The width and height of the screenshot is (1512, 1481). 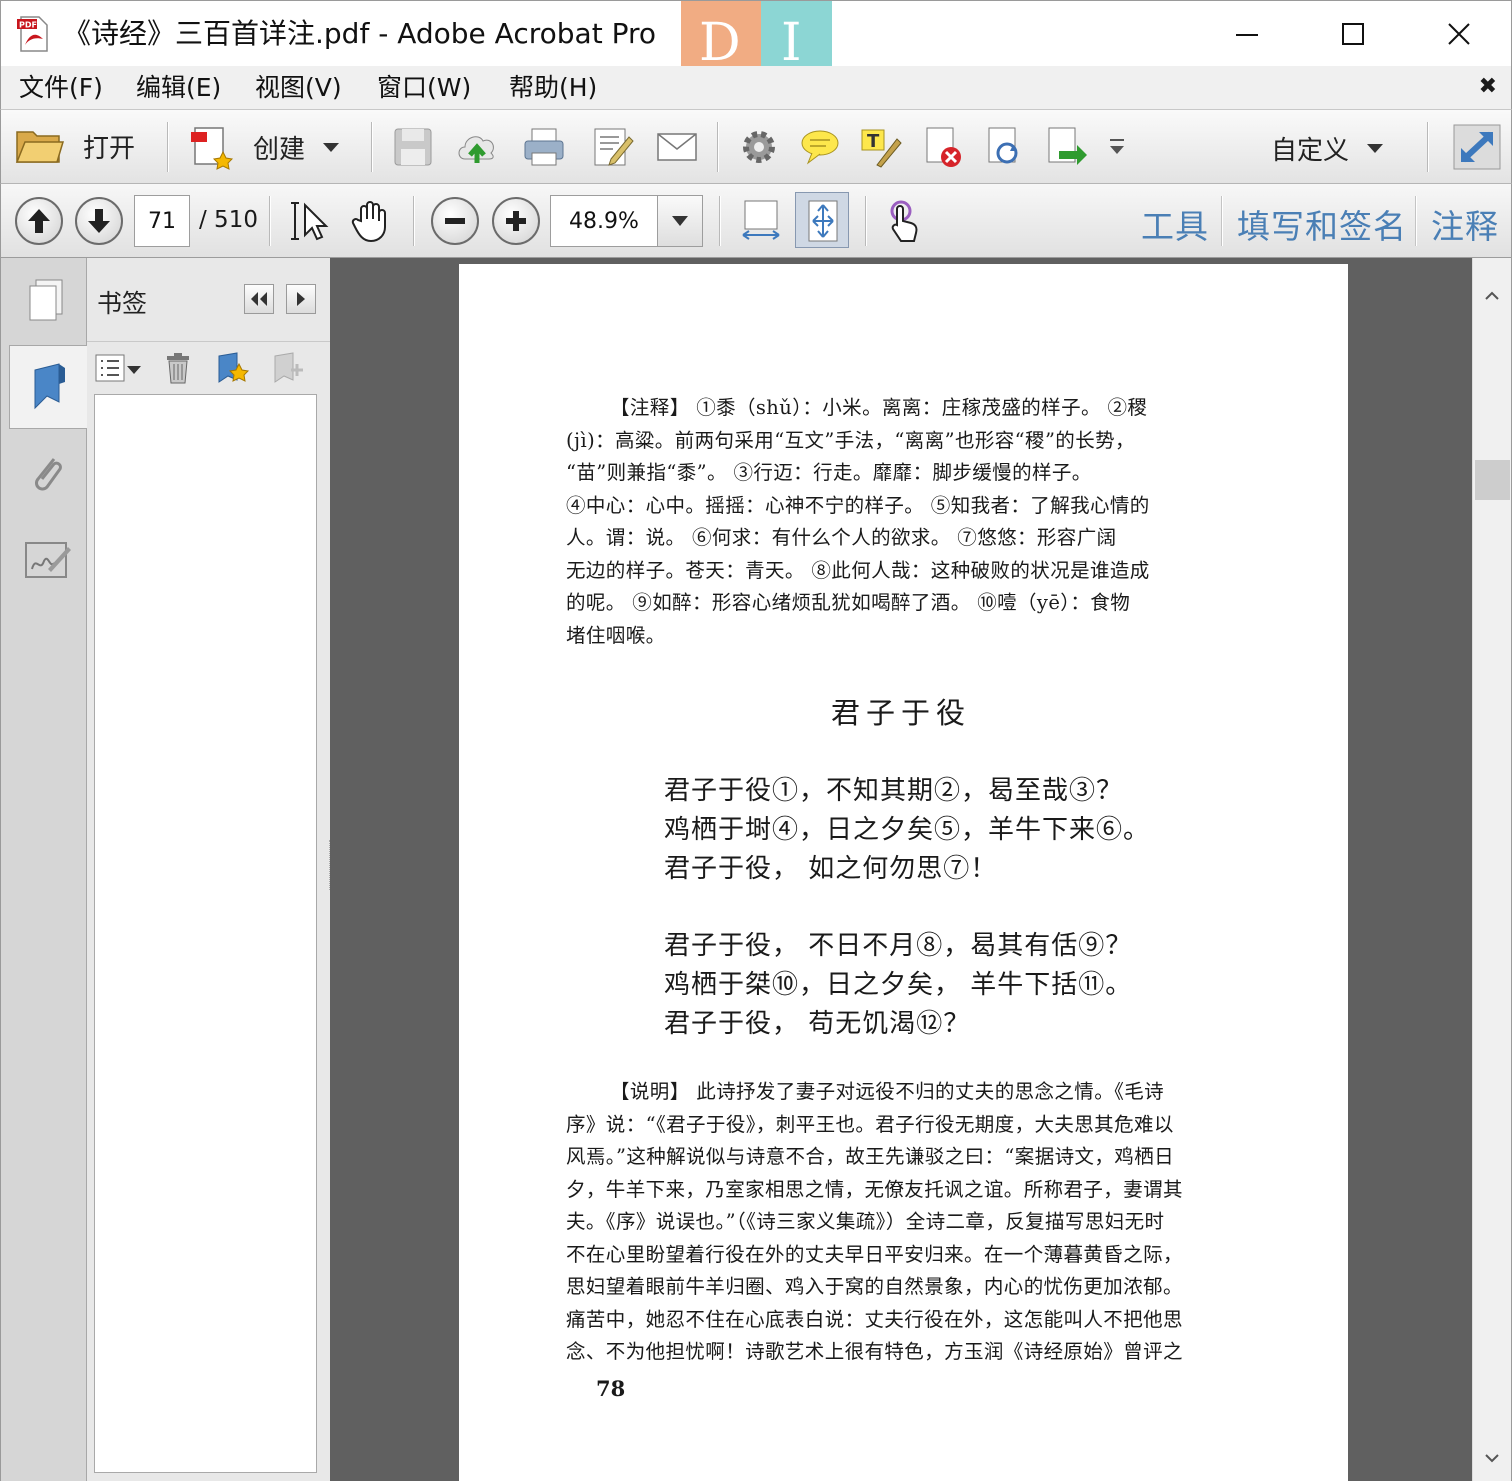 I want to click on scroll-down-icon, so click(x=1492, y=1458).